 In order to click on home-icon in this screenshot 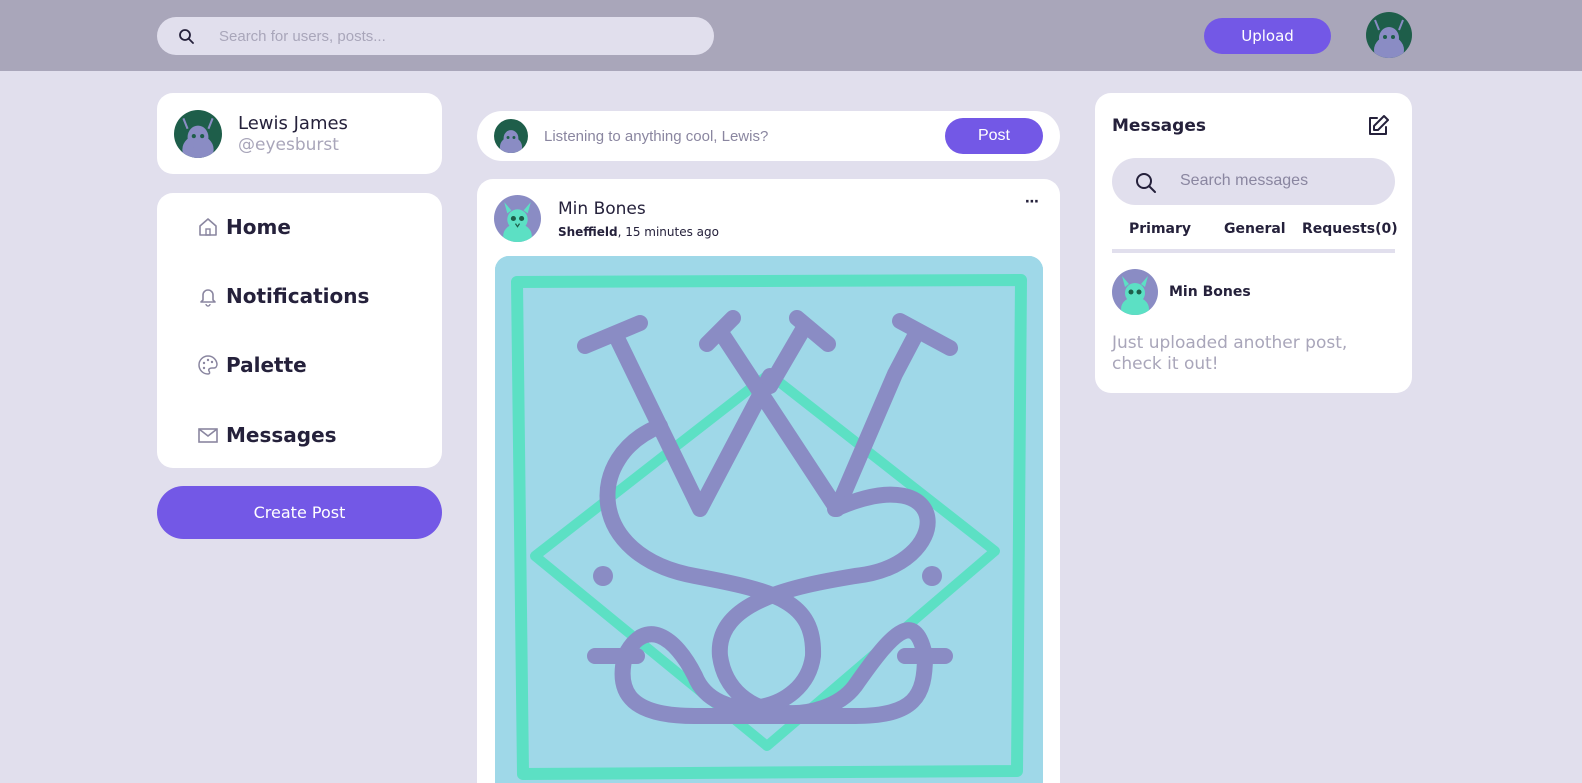, I will do `click(208, 227)`.